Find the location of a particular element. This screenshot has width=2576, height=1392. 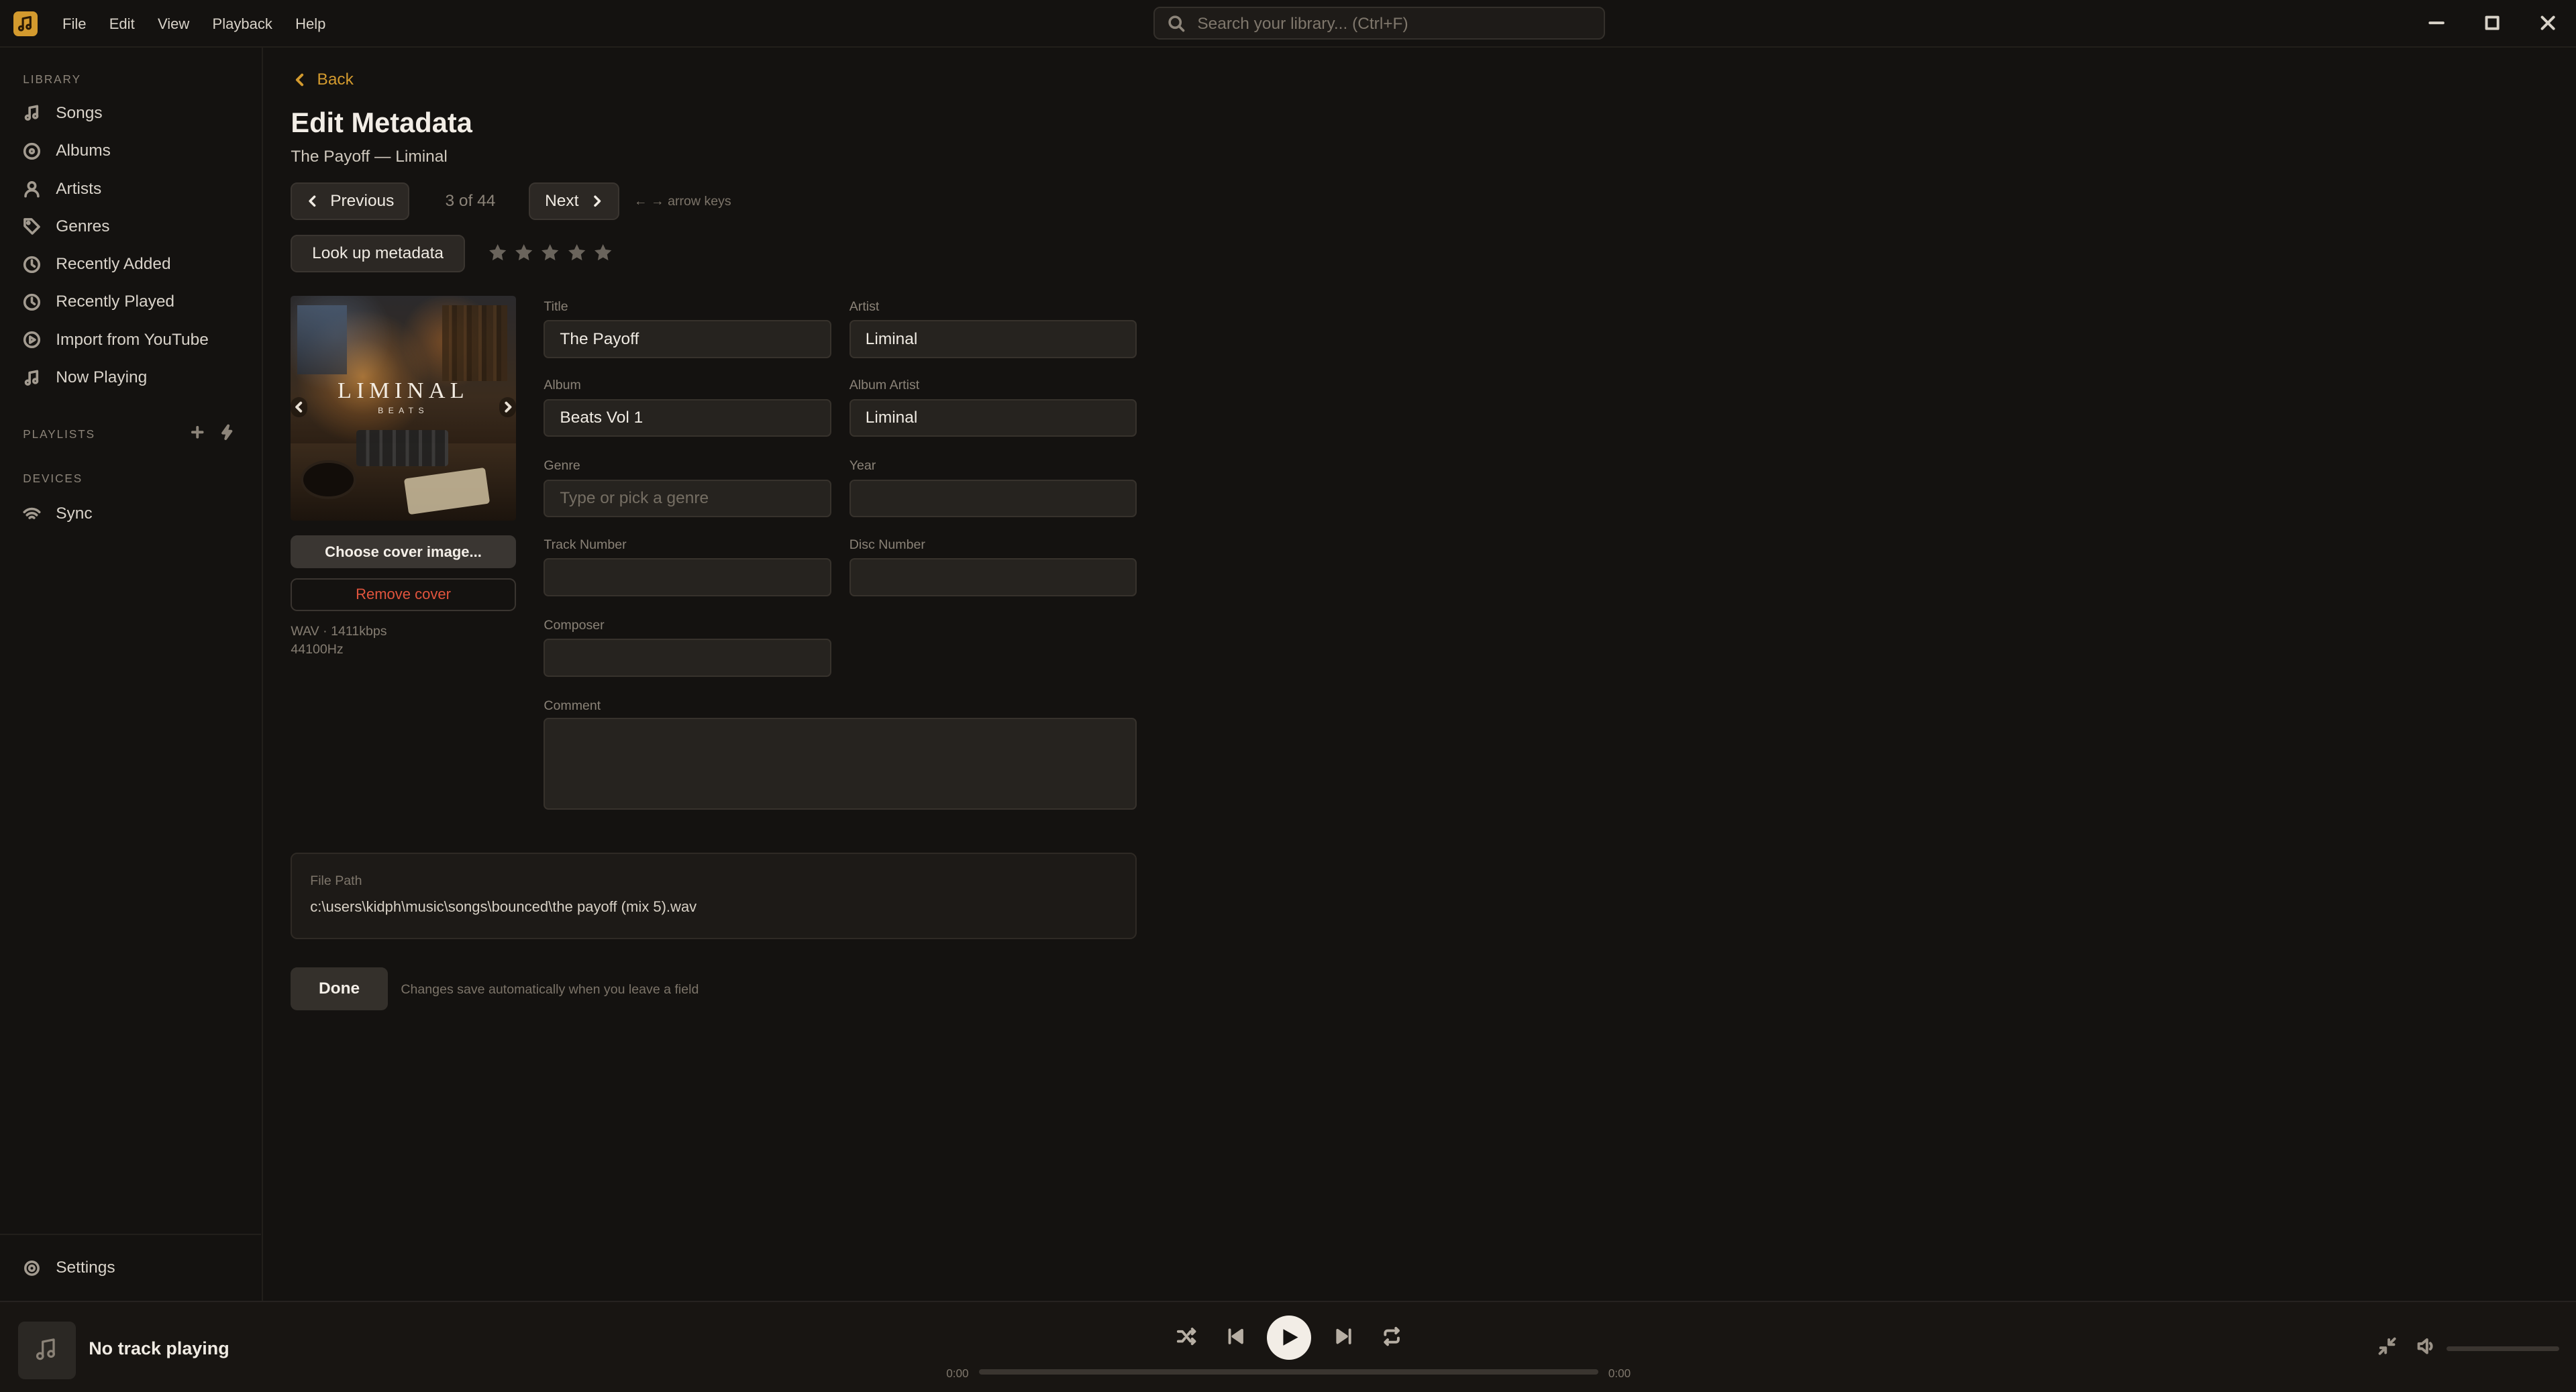

repeat-button is located at coordinates (1391, 1336).